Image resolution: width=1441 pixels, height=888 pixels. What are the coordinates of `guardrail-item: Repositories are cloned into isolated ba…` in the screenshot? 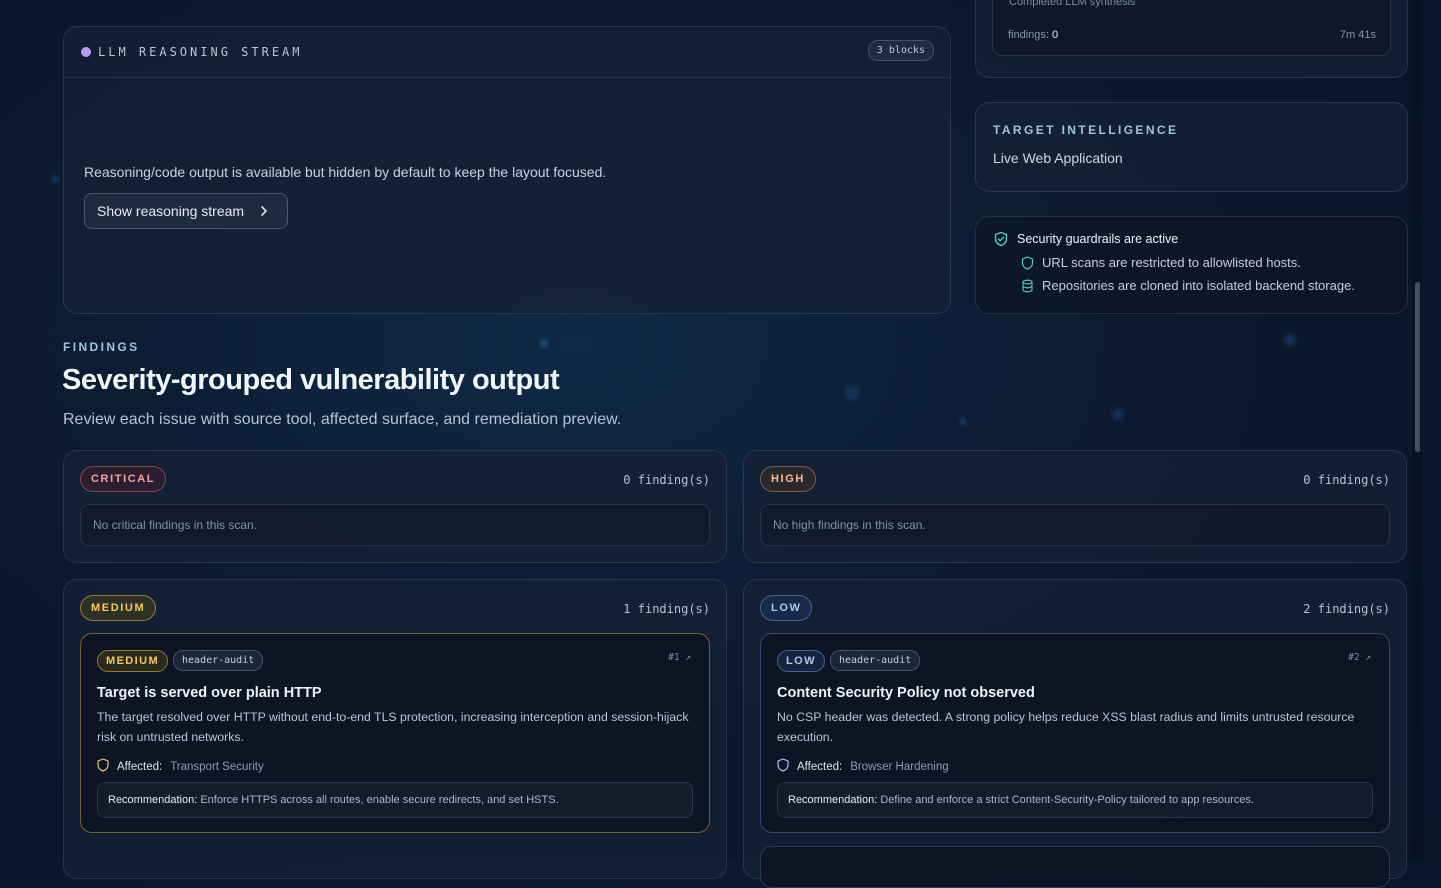 It's located at (1188, 285).